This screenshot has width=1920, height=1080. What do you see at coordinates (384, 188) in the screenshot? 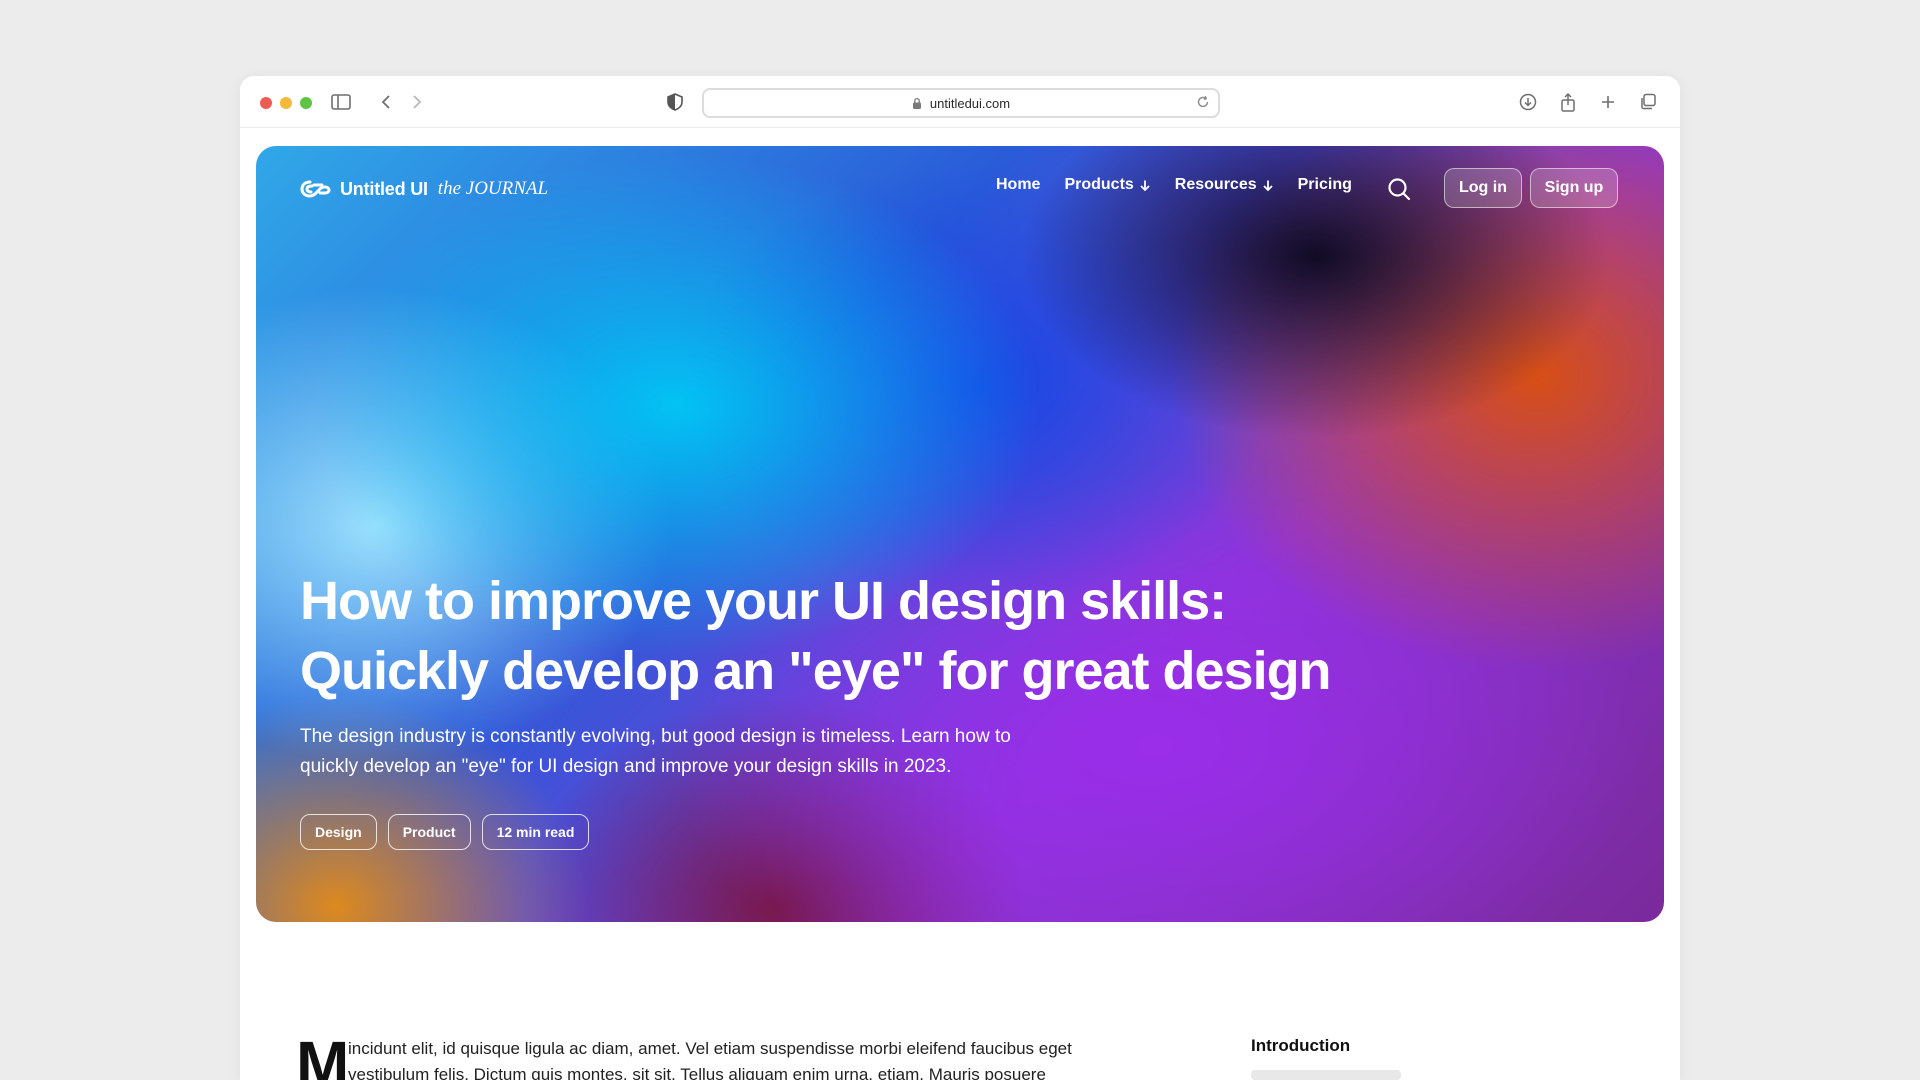
I see `brand-name: Untitled UI` at bounding box center [384, 188].